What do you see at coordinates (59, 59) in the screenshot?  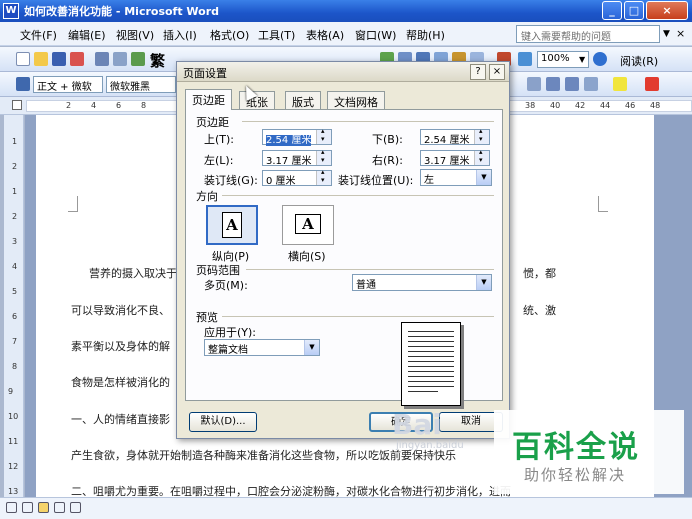 I see `save-icon` at bounding box center [59, 59].